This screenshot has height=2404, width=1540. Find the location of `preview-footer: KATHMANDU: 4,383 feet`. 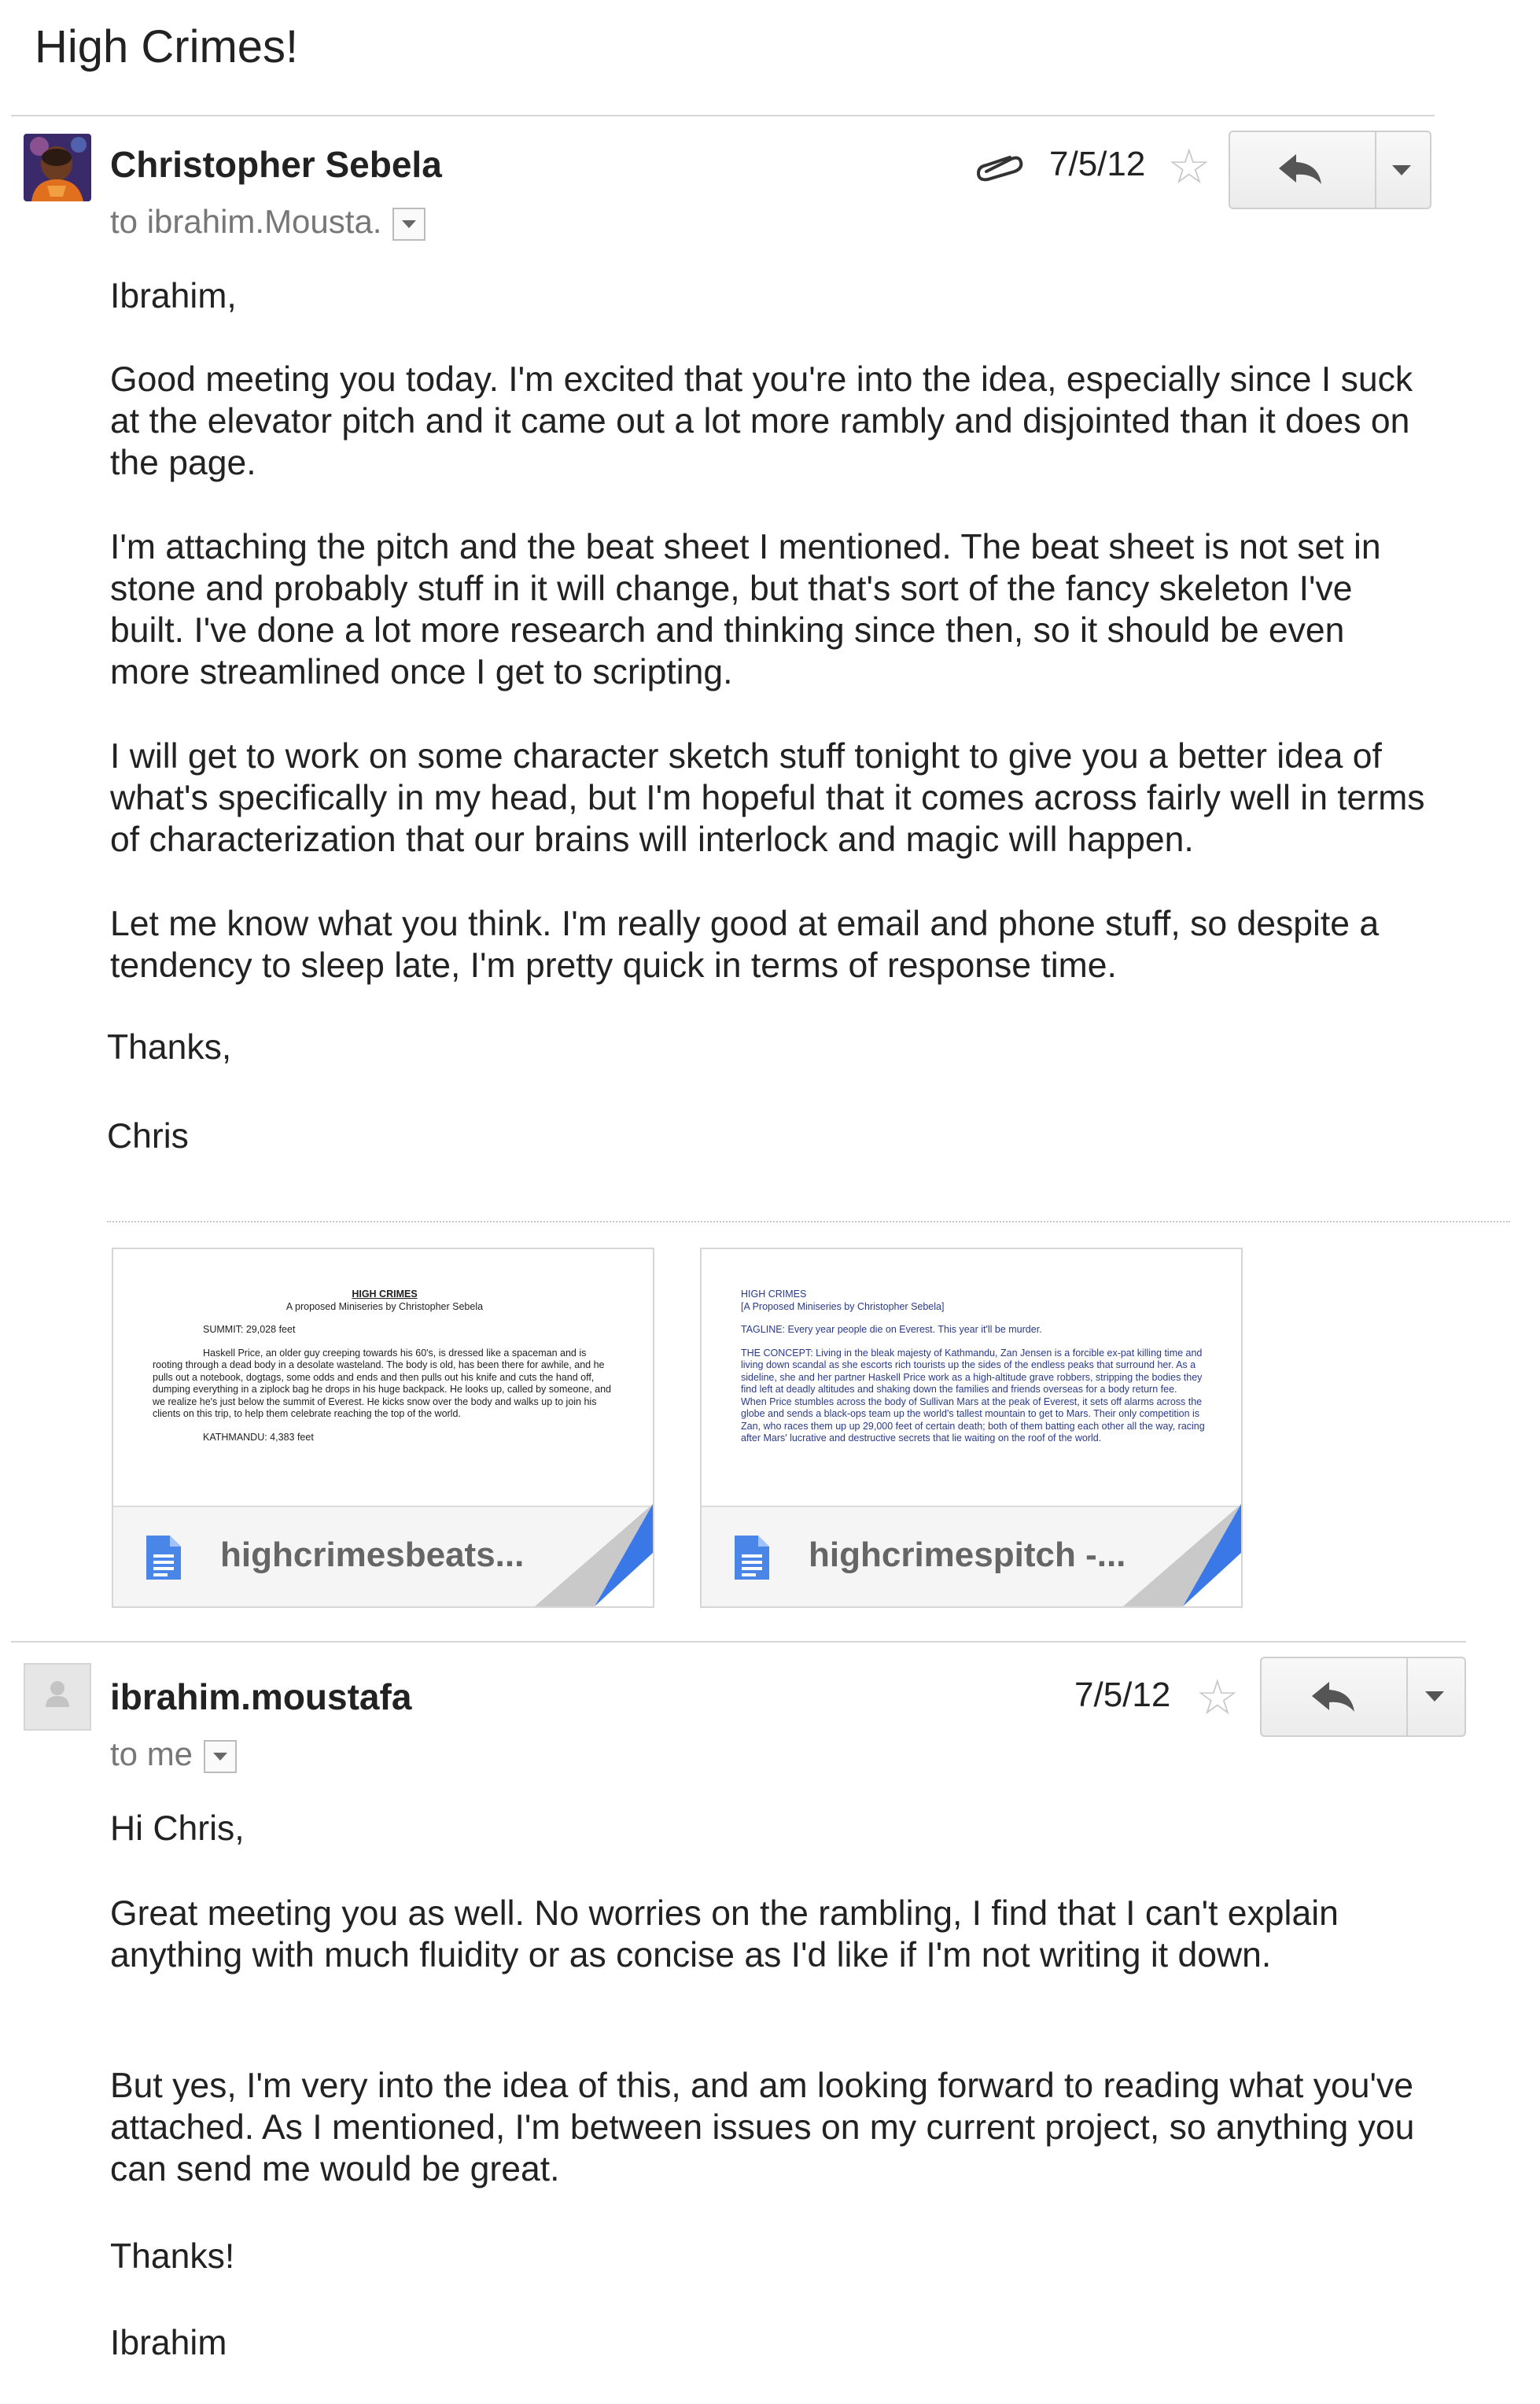

preview-footer: KATHMANDU: 4,383 feet is located at coordinates (258, 1437).